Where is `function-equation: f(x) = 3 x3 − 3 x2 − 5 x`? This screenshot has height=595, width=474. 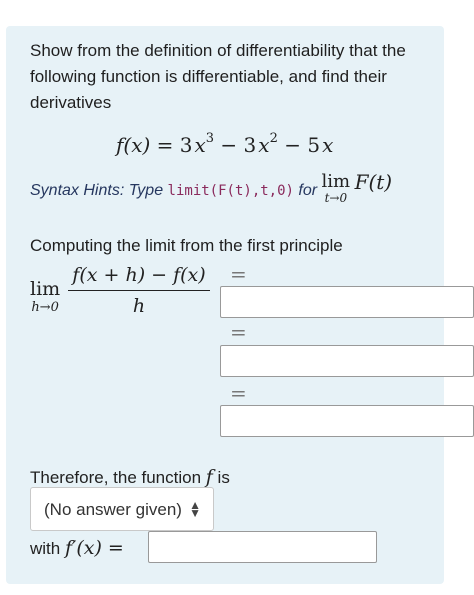
function-equation: f(x) = 3 x3 − 3 x2 − 5 x is located at coordinates (225, 144).